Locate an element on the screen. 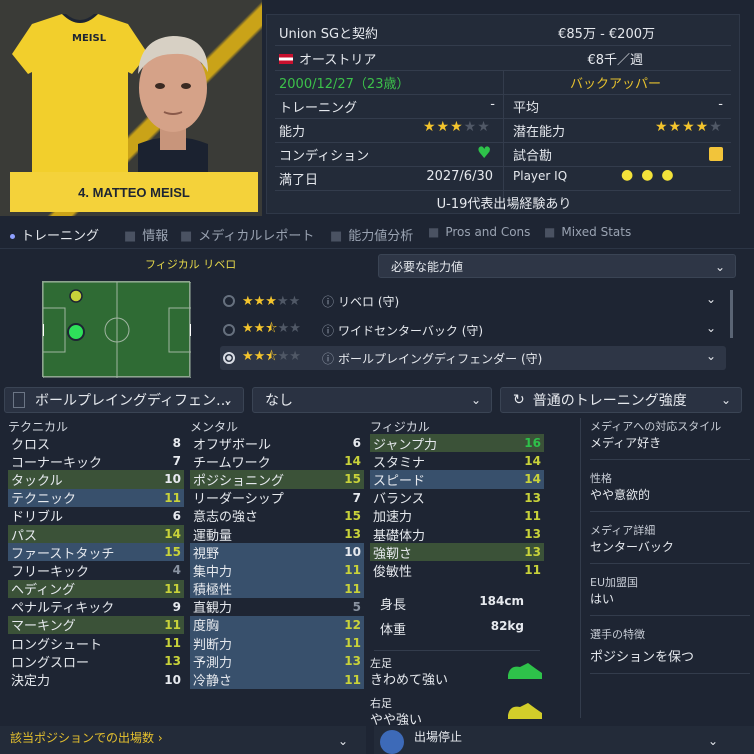 The image size is (754, 754). ability-stars: ★★★★★ is located at coordinates (457, 127).